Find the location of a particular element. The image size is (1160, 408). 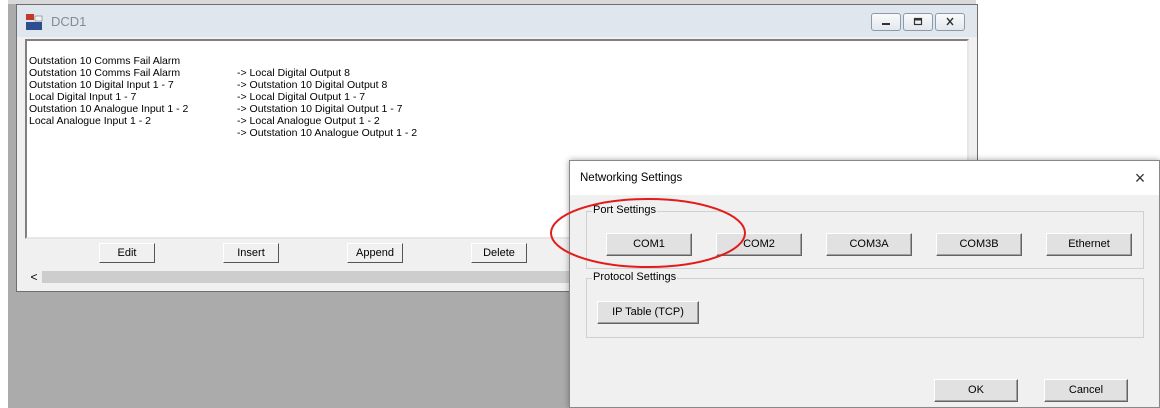

mapping-source: Outstation 10 Analogue Input 1 - 2 is located at coordinates (109, 109).